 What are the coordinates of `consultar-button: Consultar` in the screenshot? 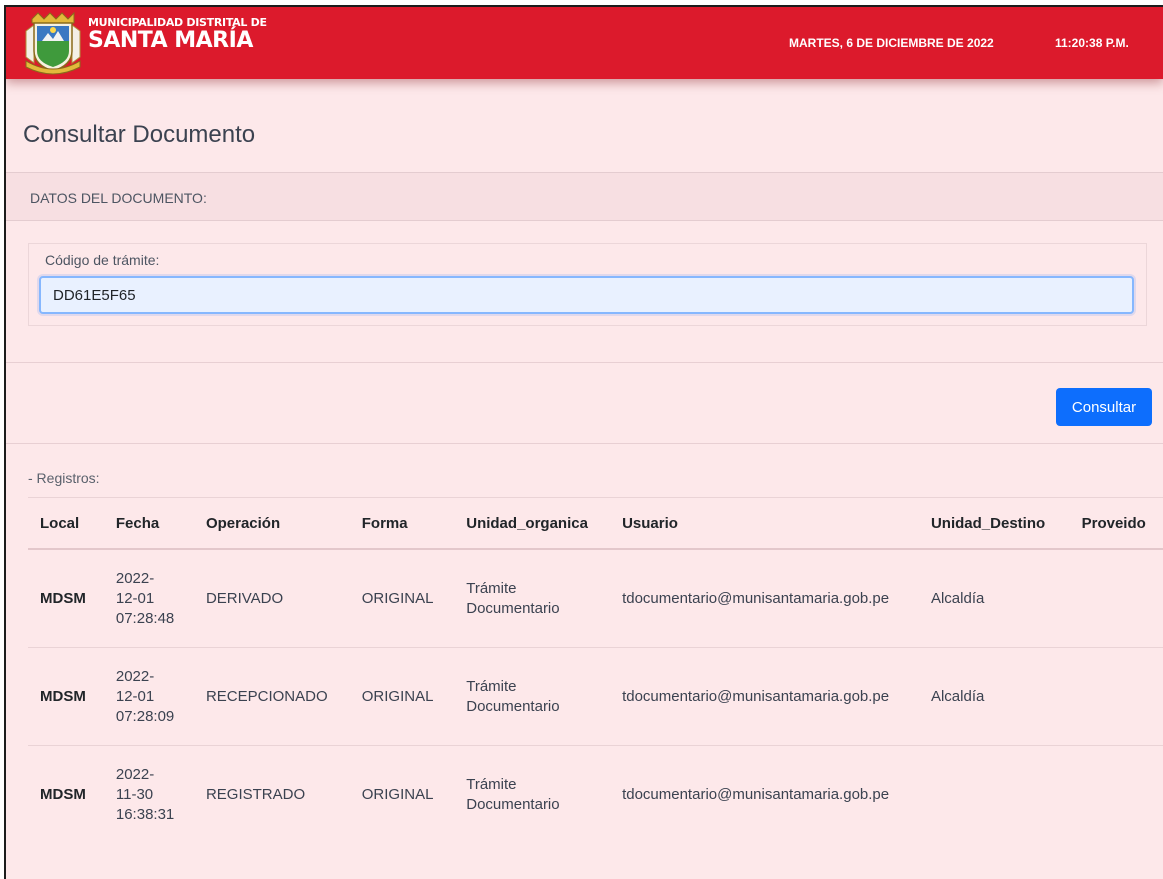 It's located at (1104, 407).